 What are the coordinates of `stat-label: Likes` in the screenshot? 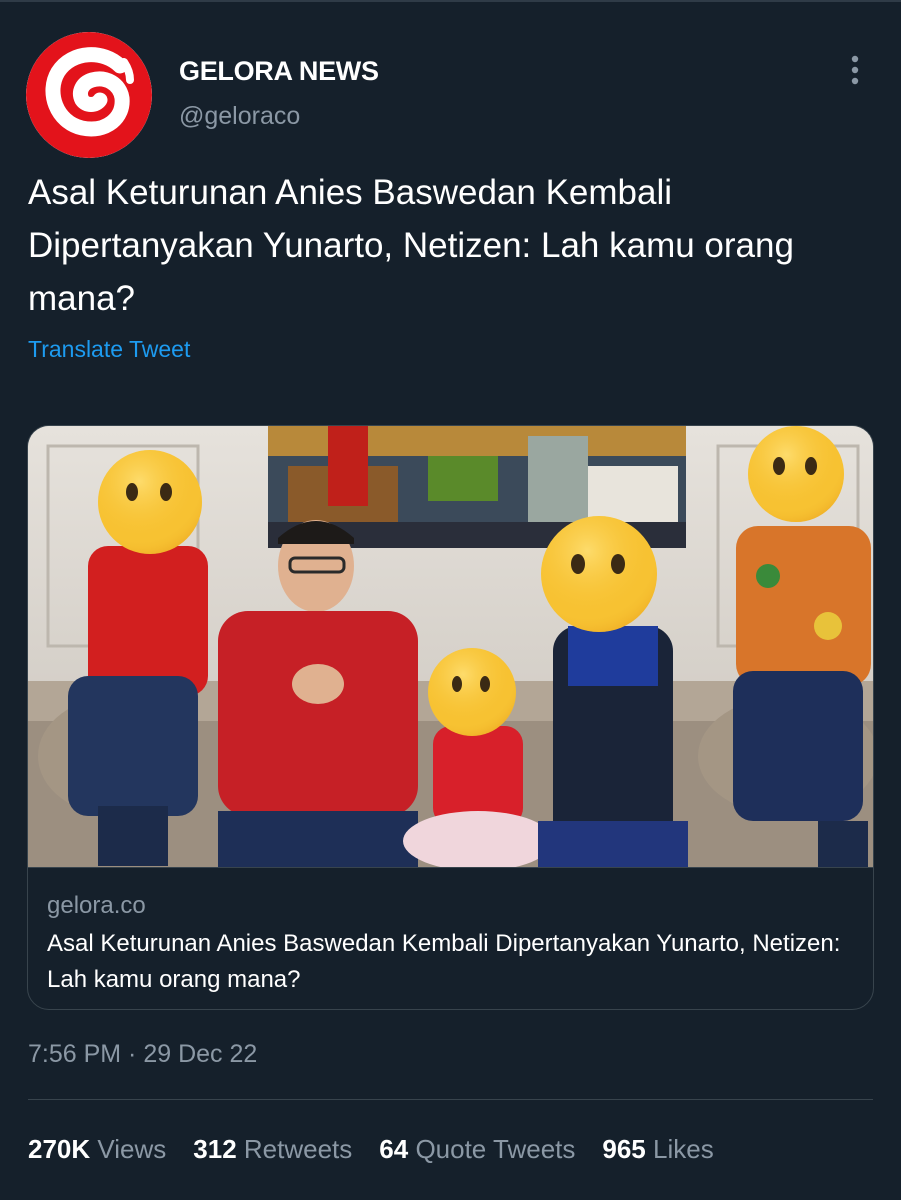 It's located at (683, 1149).